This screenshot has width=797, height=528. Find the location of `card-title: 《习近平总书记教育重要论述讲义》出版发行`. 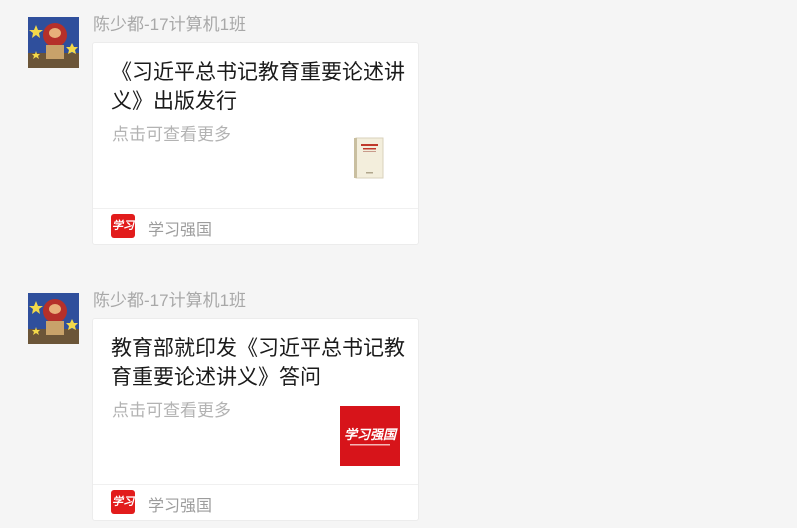

card-title: 《习近平总书记教育重要论述讲义》出版发行 is located at coordinates (258, 87).